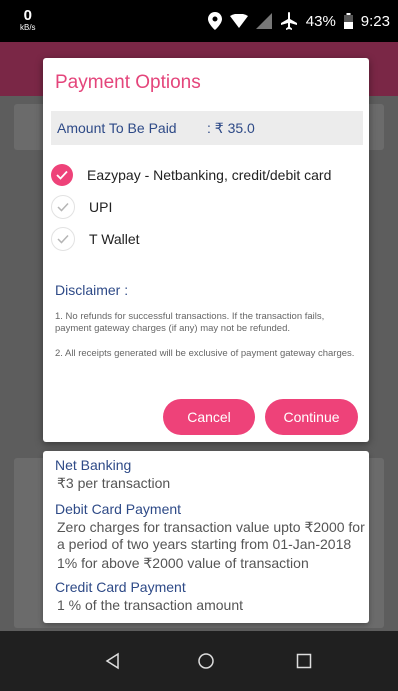 Image resolution: width=398 pixels, height=691 pixels. What do you see at coordinates (199, 21) in the screenshot?
I see `status-bar: 0 kB/s 43% 9:23` at bounding box center [199, 21].